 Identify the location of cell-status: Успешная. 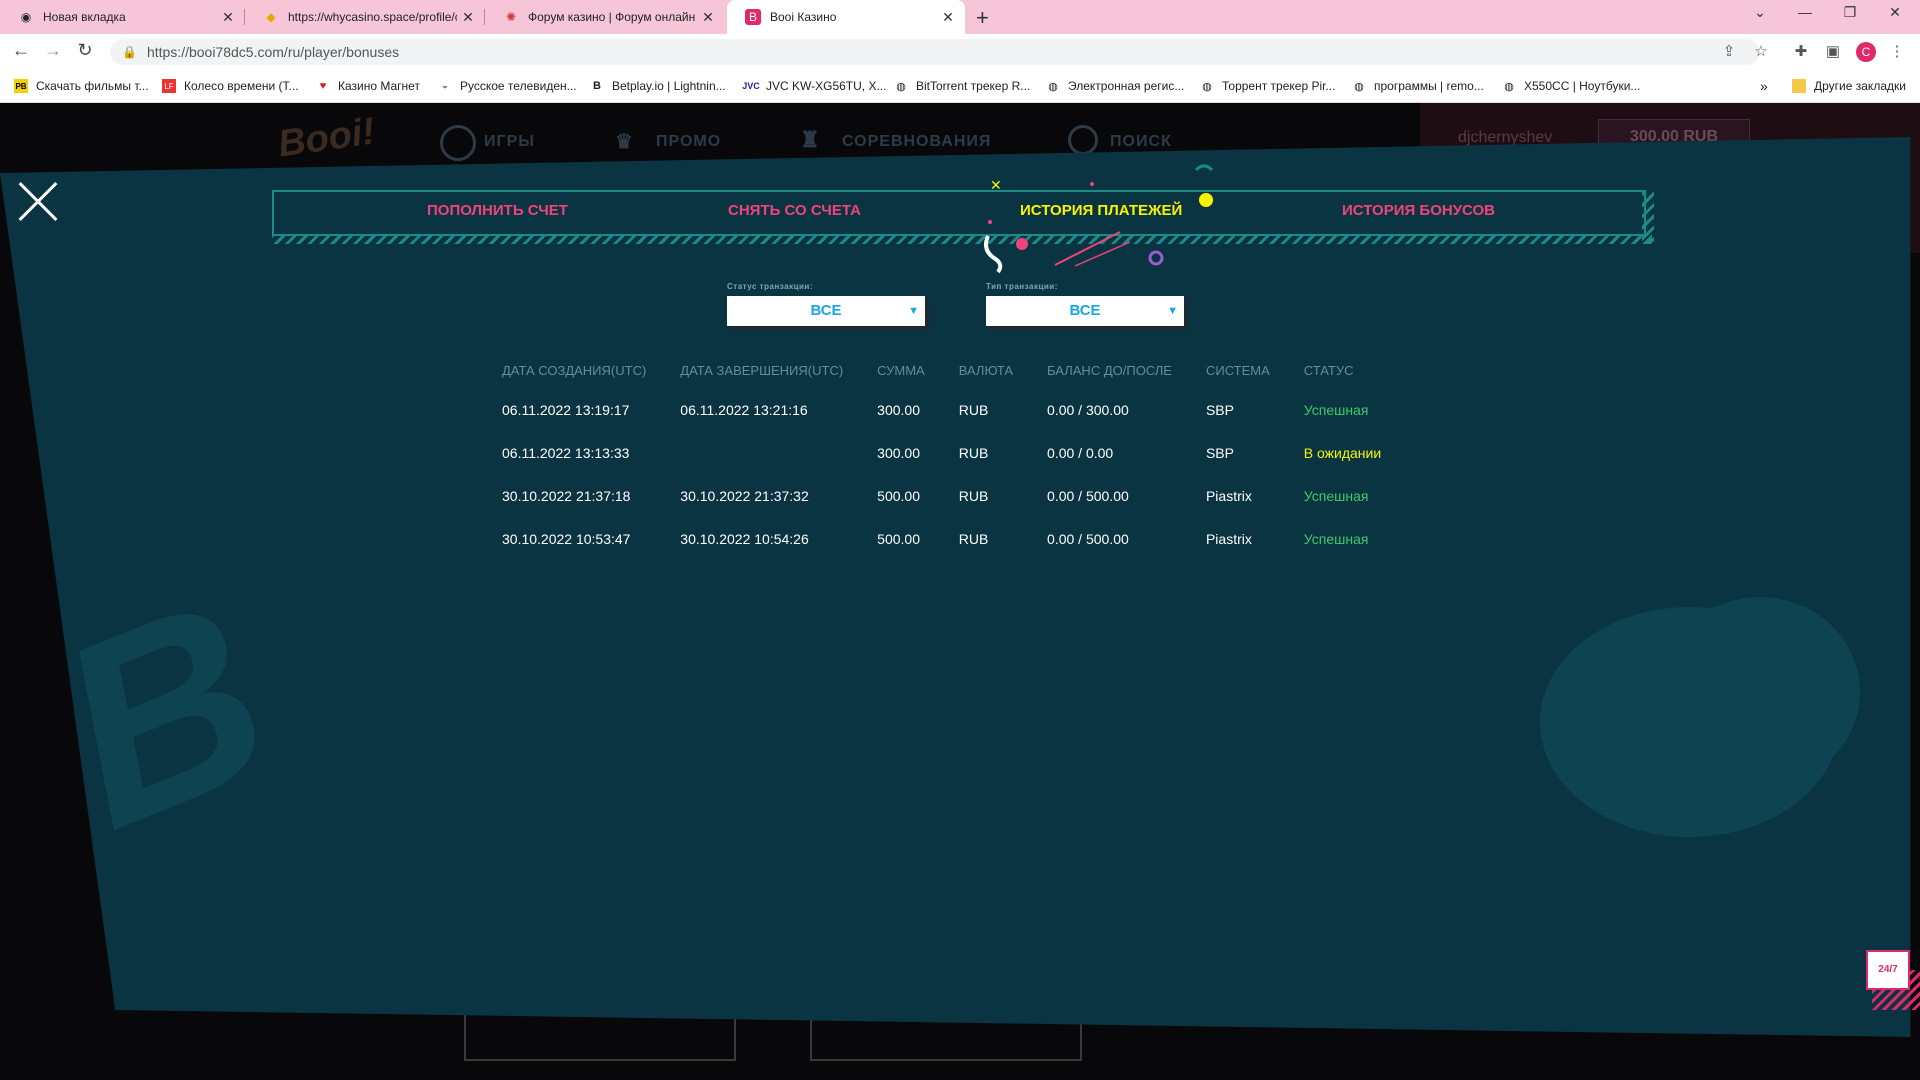
(1336, 538).